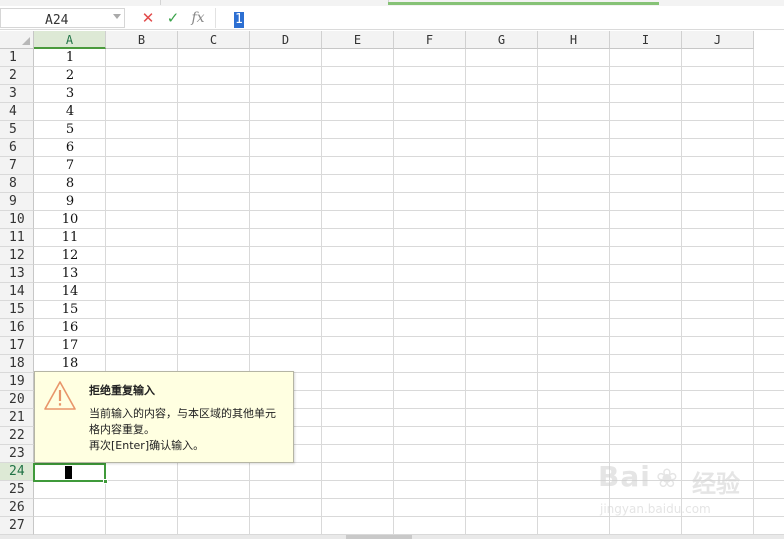 This screenshot has width=784, height=539. Describe the element at coordinates (17, 274) in the screenshot. I see `row-header-13: 13` at that location.